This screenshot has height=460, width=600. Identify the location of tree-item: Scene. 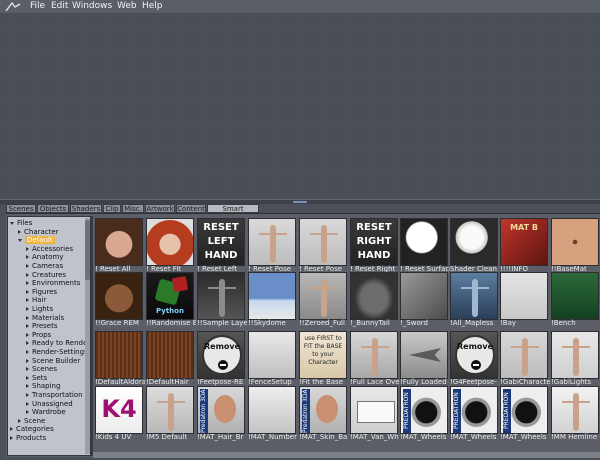
(31, 421).